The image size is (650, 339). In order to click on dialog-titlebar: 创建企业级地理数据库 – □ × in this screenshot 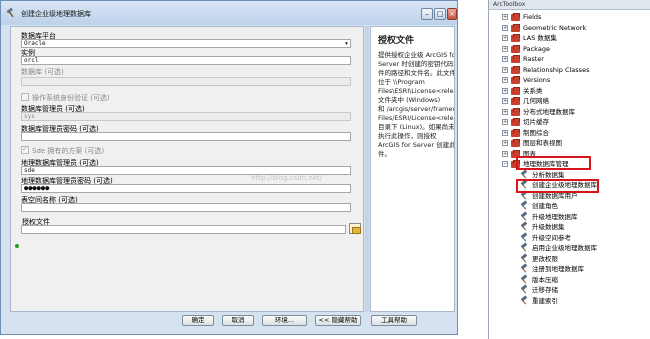, I will do `click(229, 13)`.